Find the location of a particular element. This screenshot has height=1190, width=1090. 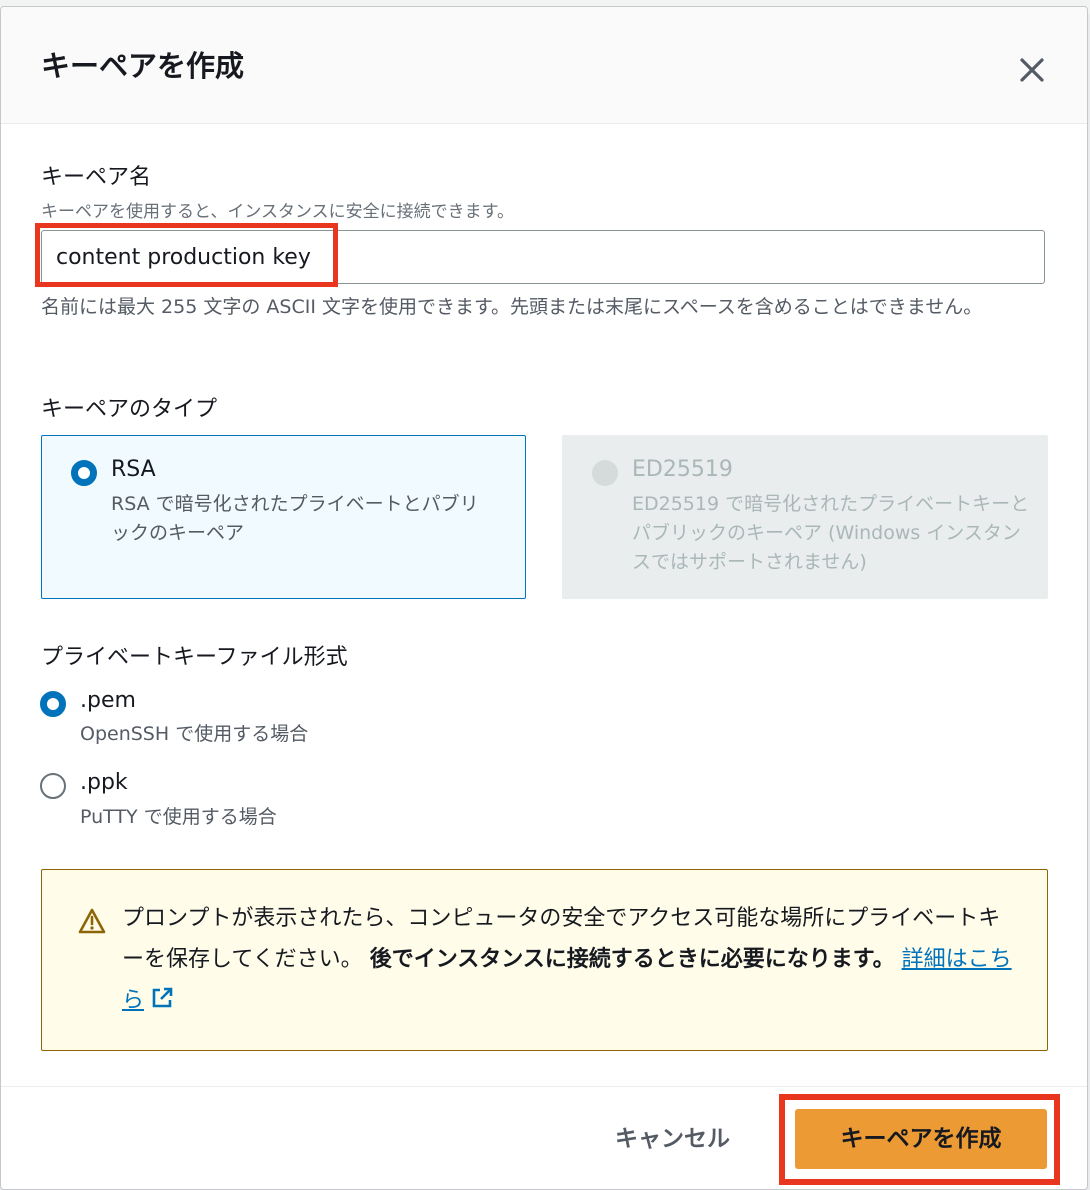

ed25519-title: ED25519 is located at coordinates (682, 469).